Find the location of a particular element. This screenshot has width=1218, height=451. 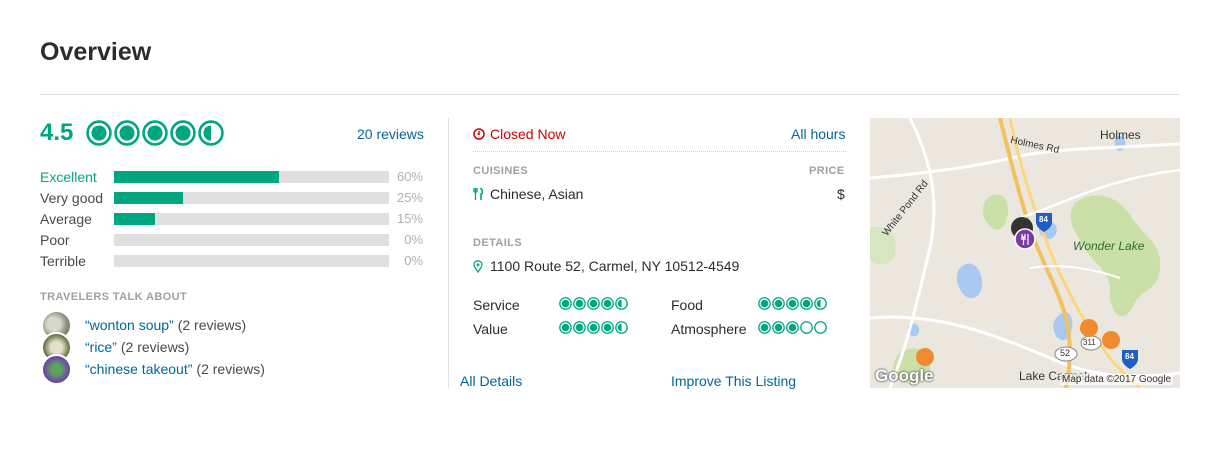

rating-row-label: Very good is located at coordinates (72, 197).